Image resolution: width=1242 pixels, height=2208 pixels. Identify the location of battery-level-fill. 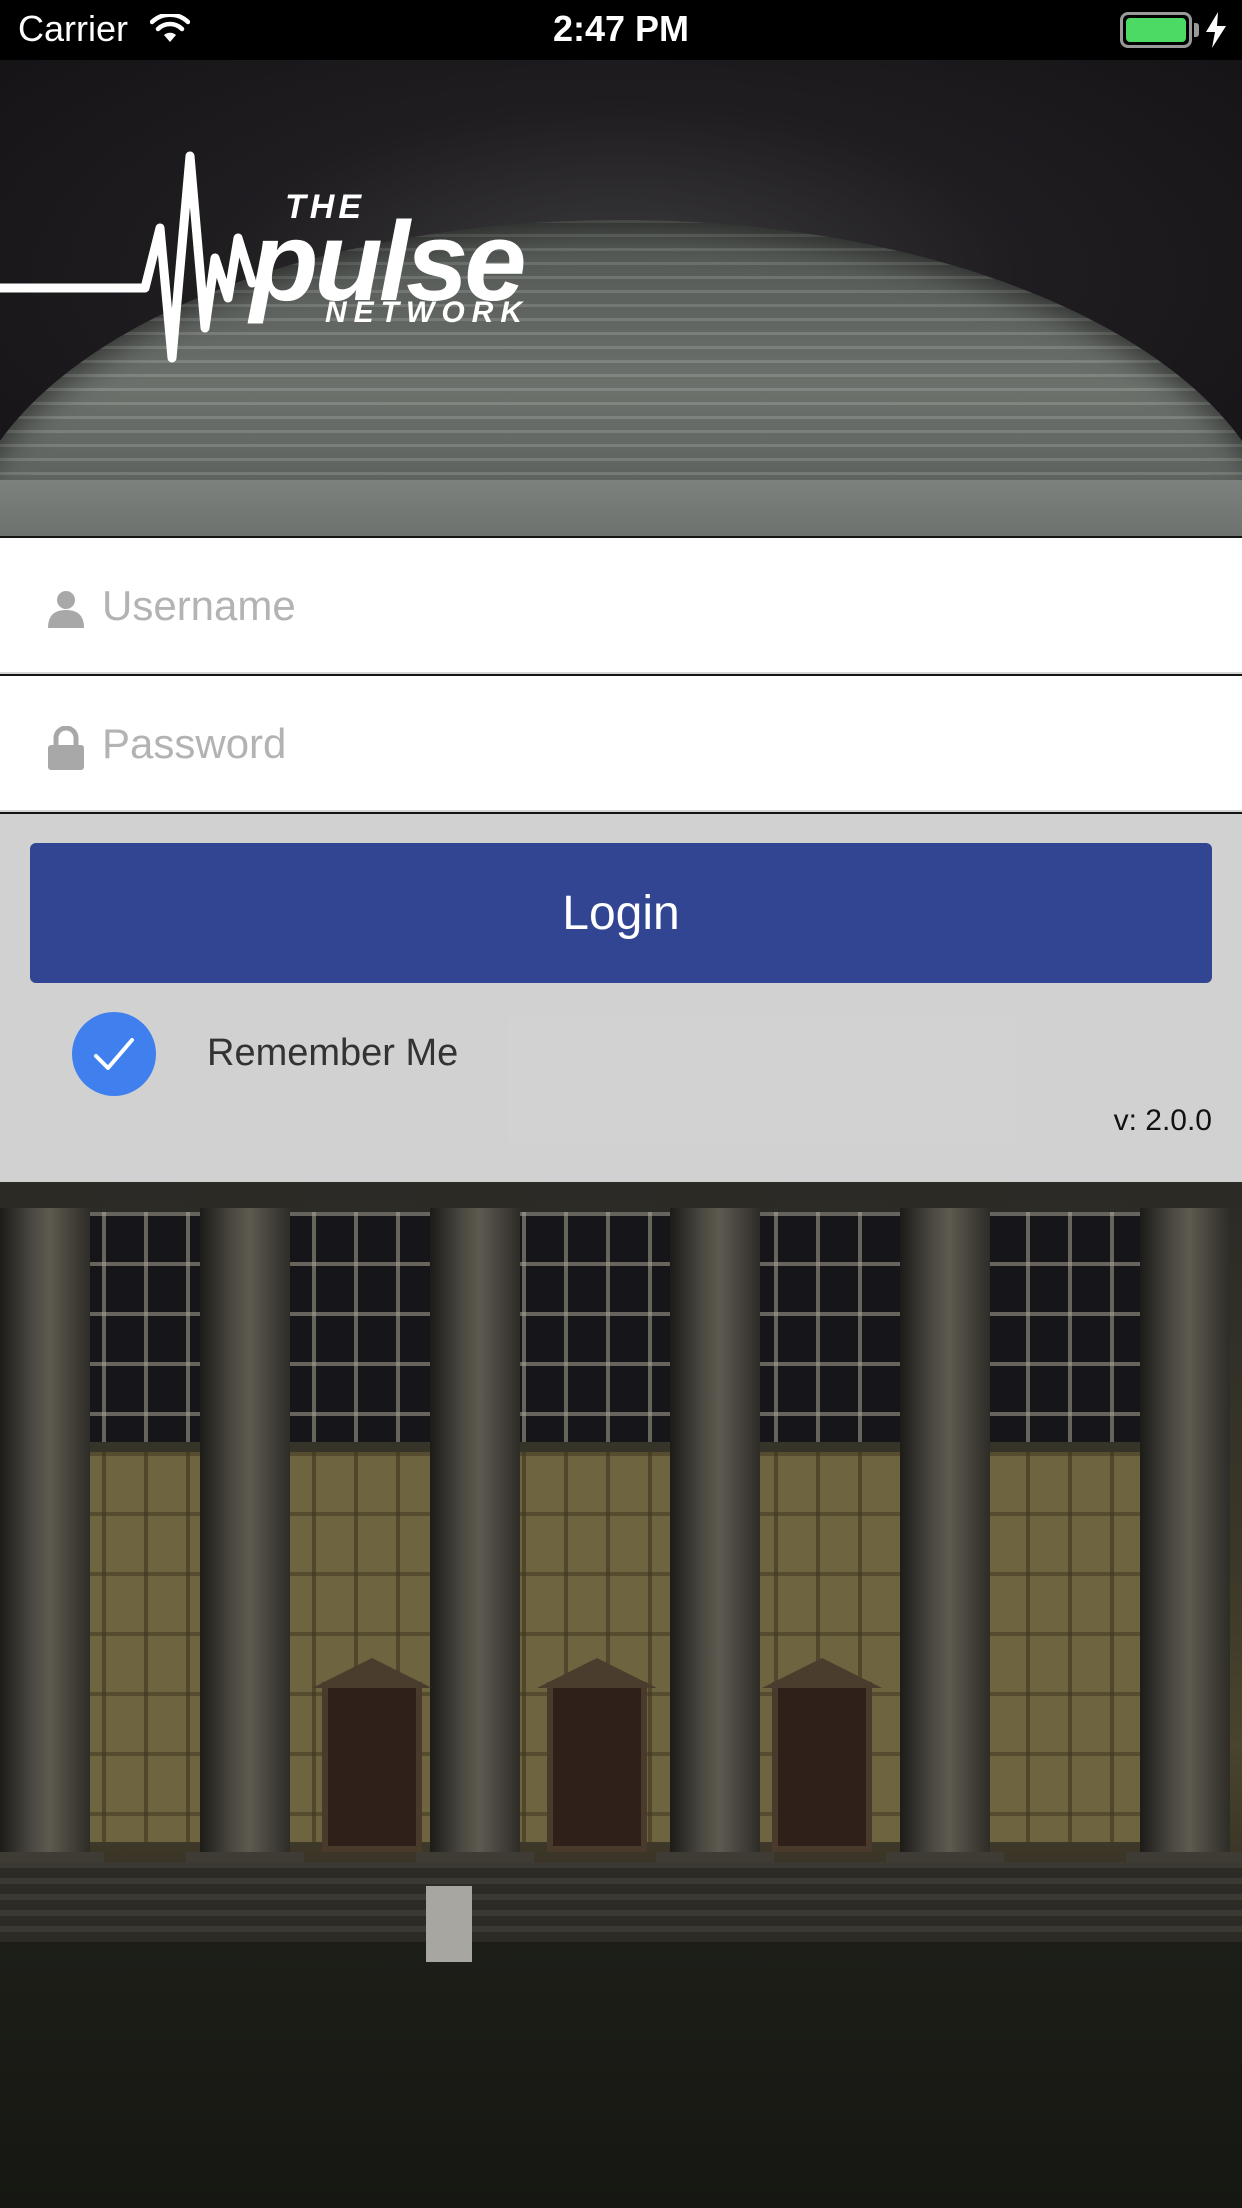
(1156, 30).